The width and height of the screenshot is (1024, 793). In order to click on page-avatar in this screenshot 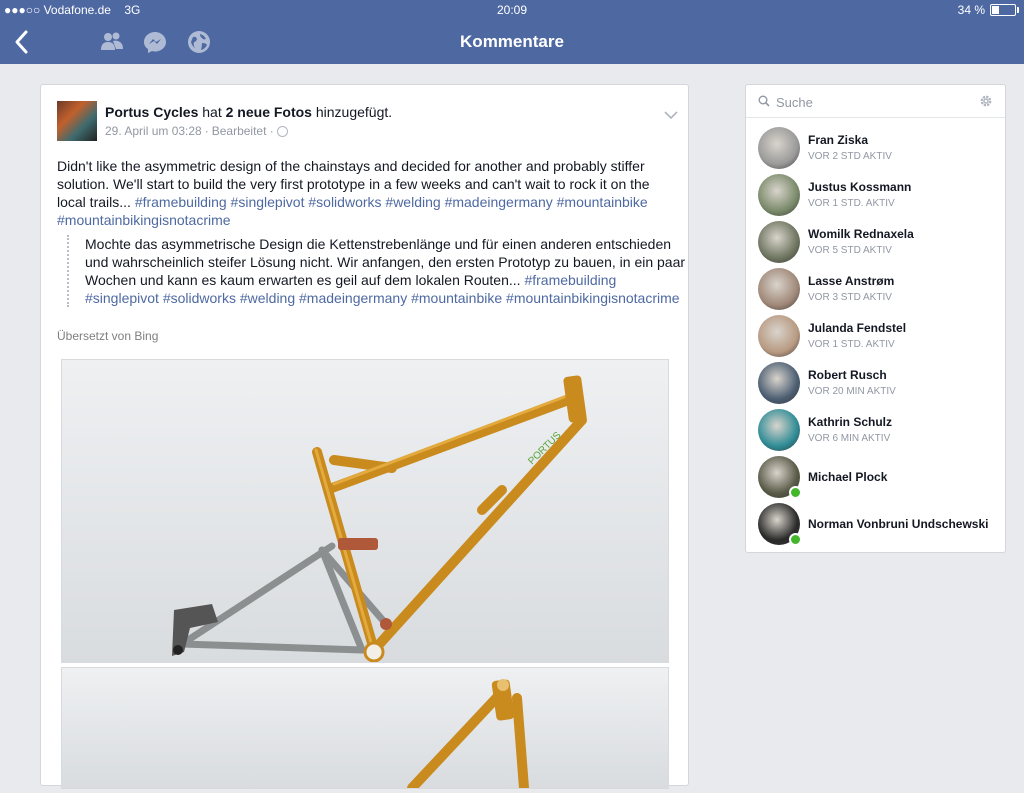, I will do `click(77, 121)`.